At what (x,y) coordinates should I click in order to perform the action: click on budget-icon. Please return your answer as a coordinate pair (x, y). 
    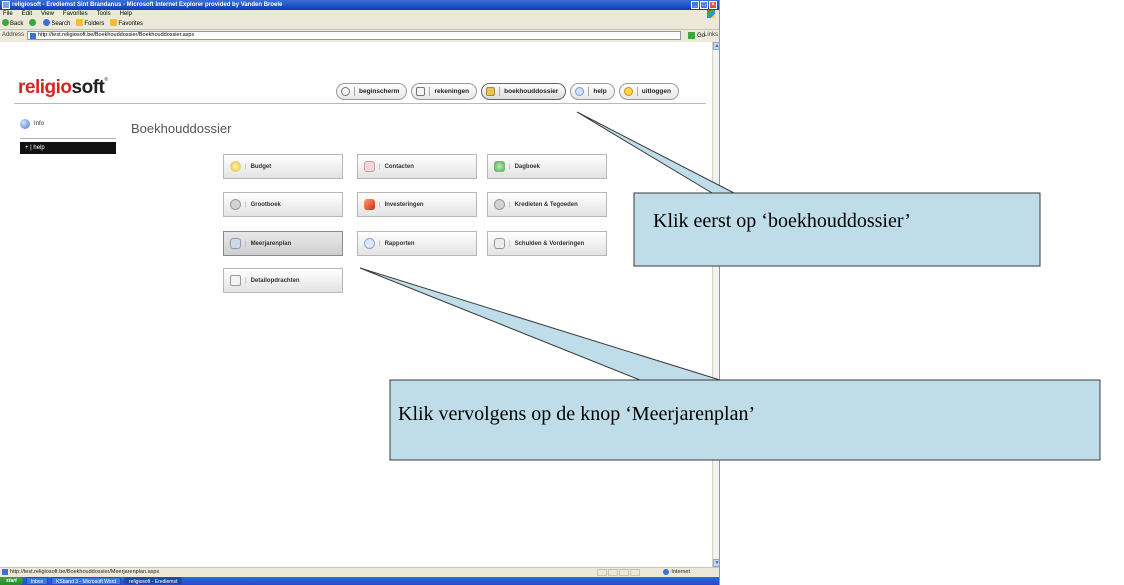
    Looking at the image, I should click on (235, 166).